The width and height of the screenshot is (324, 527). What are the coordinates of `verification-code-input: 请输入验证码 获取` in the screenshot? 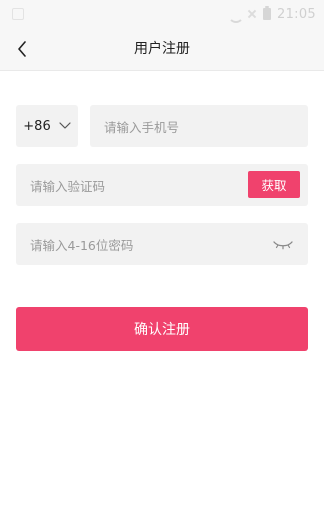 It's located at (162, 185).